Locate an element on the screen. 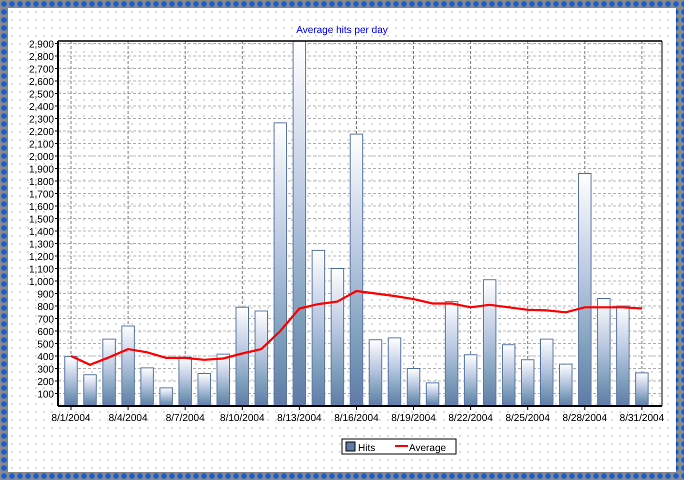 The image size is (684, 480). axis-label: 1,700 is located at coordinates (41, 195).